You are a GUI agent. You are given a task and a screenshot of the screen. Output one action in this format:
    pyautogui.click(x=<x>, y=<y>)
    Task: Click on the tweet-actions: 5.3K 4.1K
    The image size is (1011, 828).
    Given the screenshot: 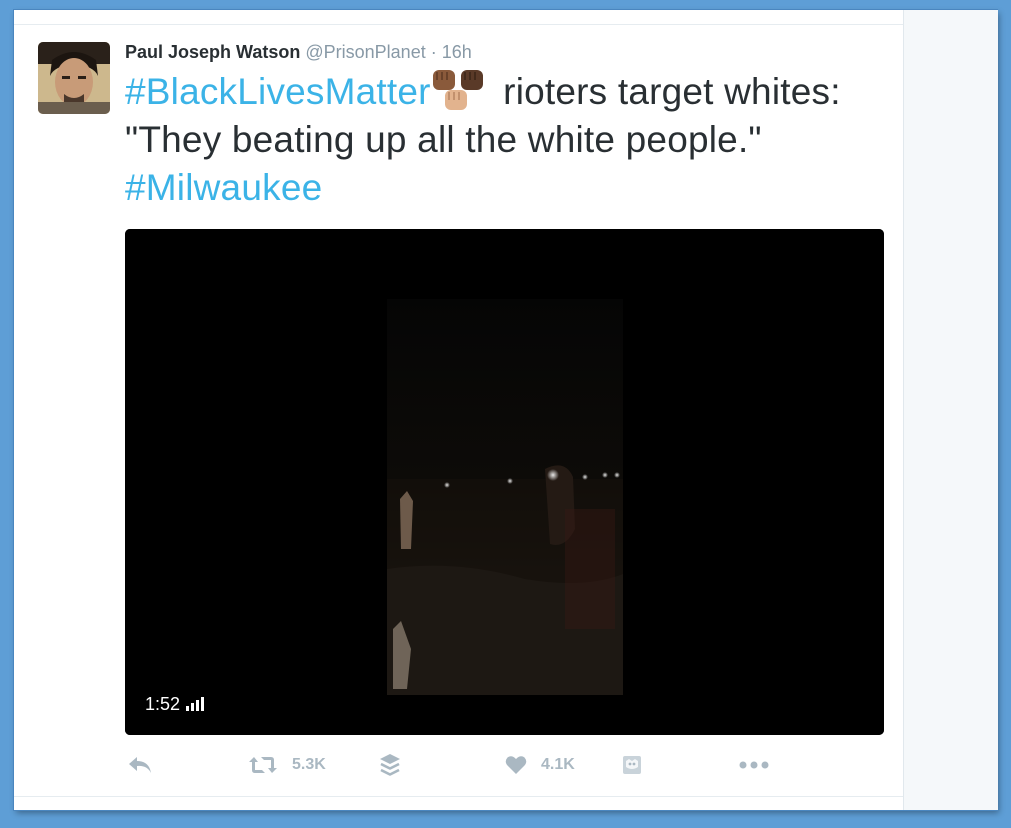 What is the action you would take?
    pyautogui.click(x=505, y=765)
    